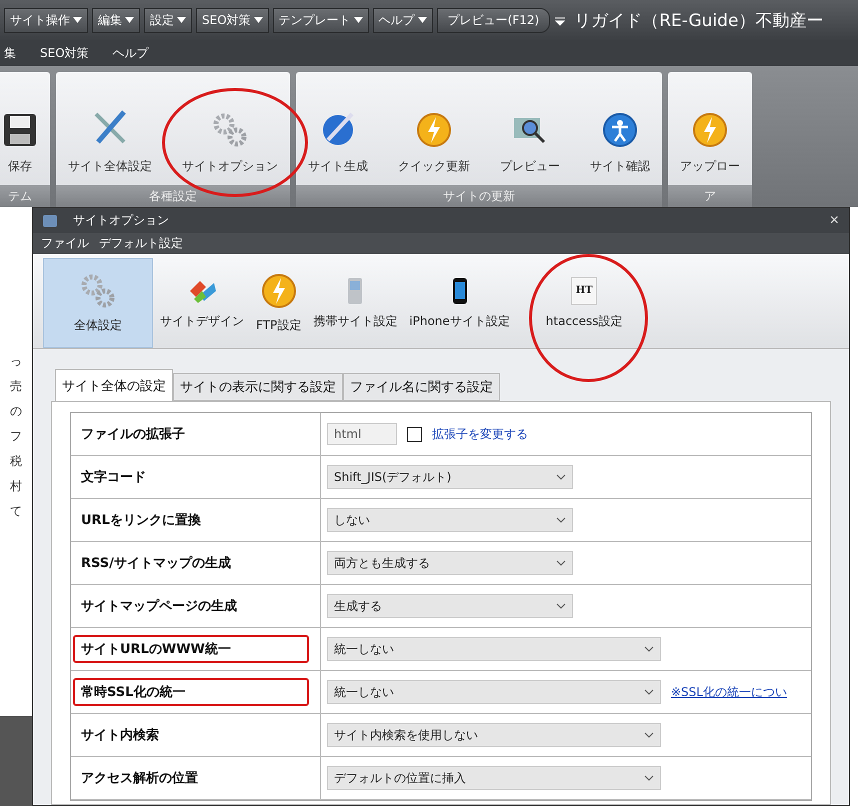 This screenshot has width=858, height=806. Describe the element at coordinates (258, 387) in the screenshot. I see `tab: サイトの表示に関する設定` at that location.